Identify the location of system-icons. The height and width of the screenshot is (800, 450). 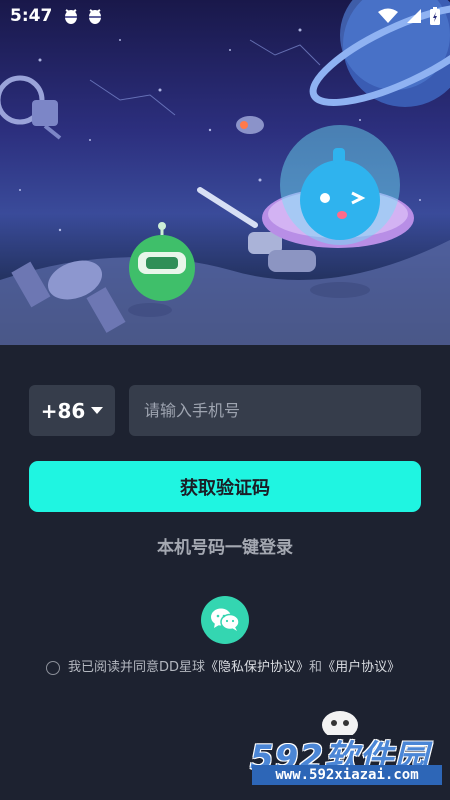
(409, 16).